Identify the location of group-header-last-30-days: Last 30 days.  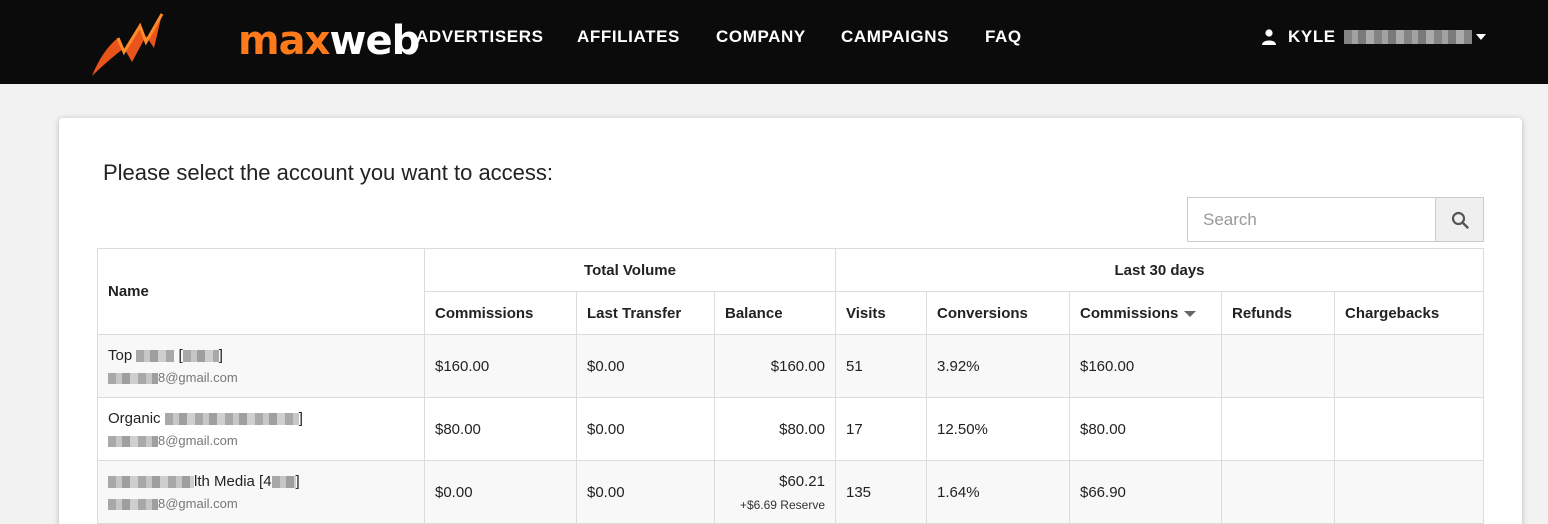
(1159, 270).